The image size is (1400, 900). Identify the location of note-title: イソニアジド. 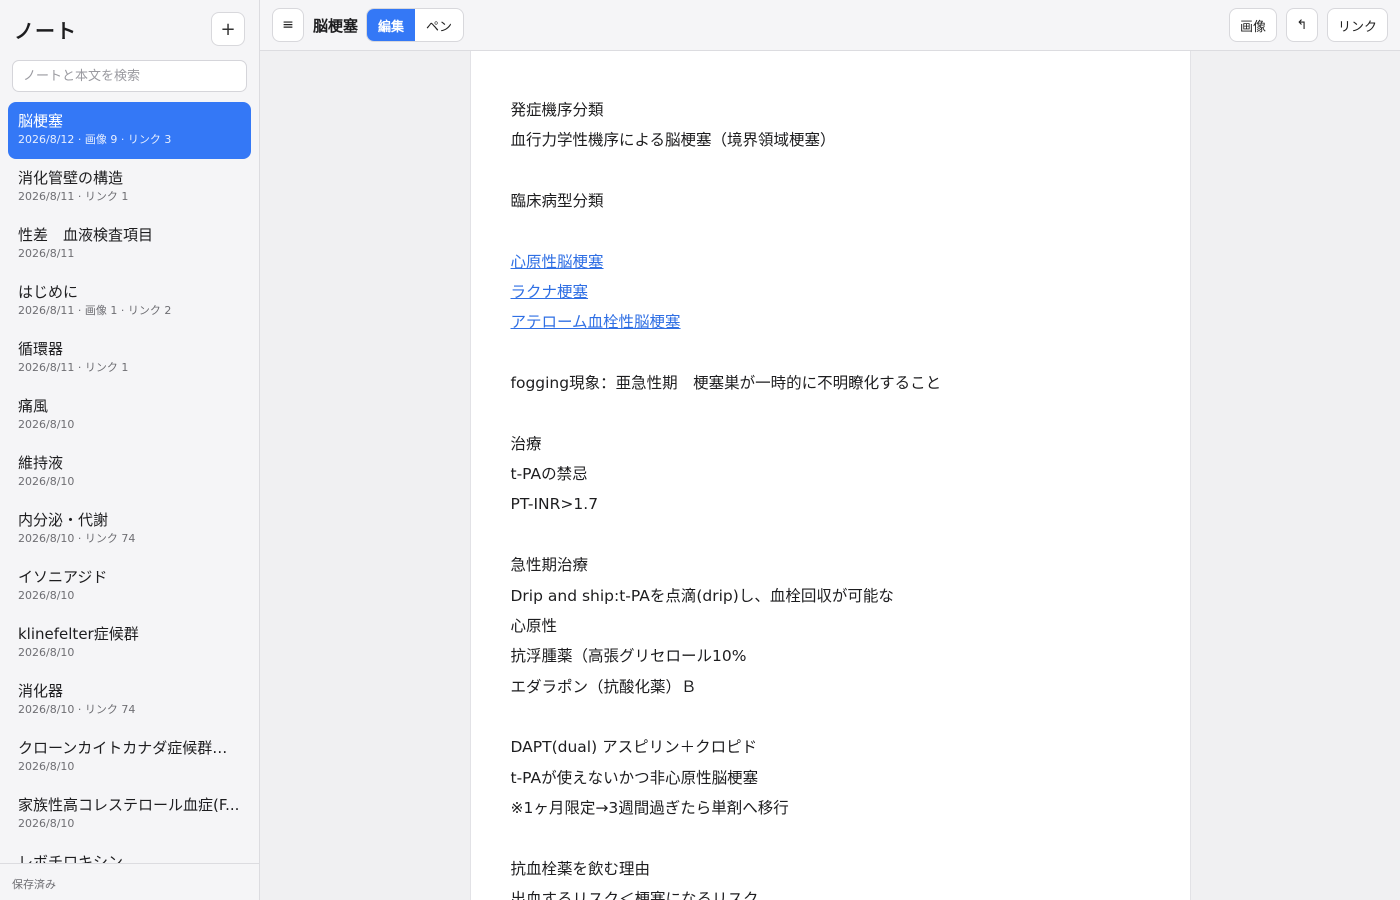
(63, 577).